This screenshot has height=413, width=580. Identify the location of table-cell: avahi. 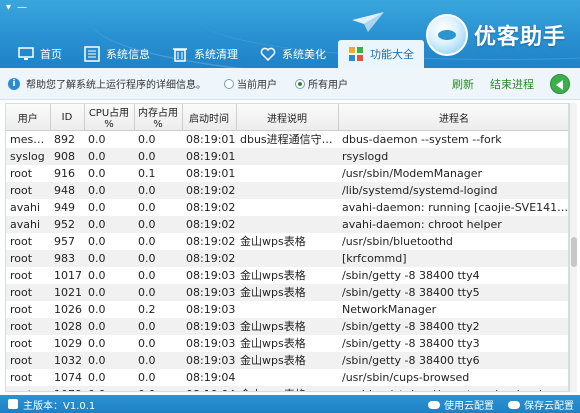
(28, 207).